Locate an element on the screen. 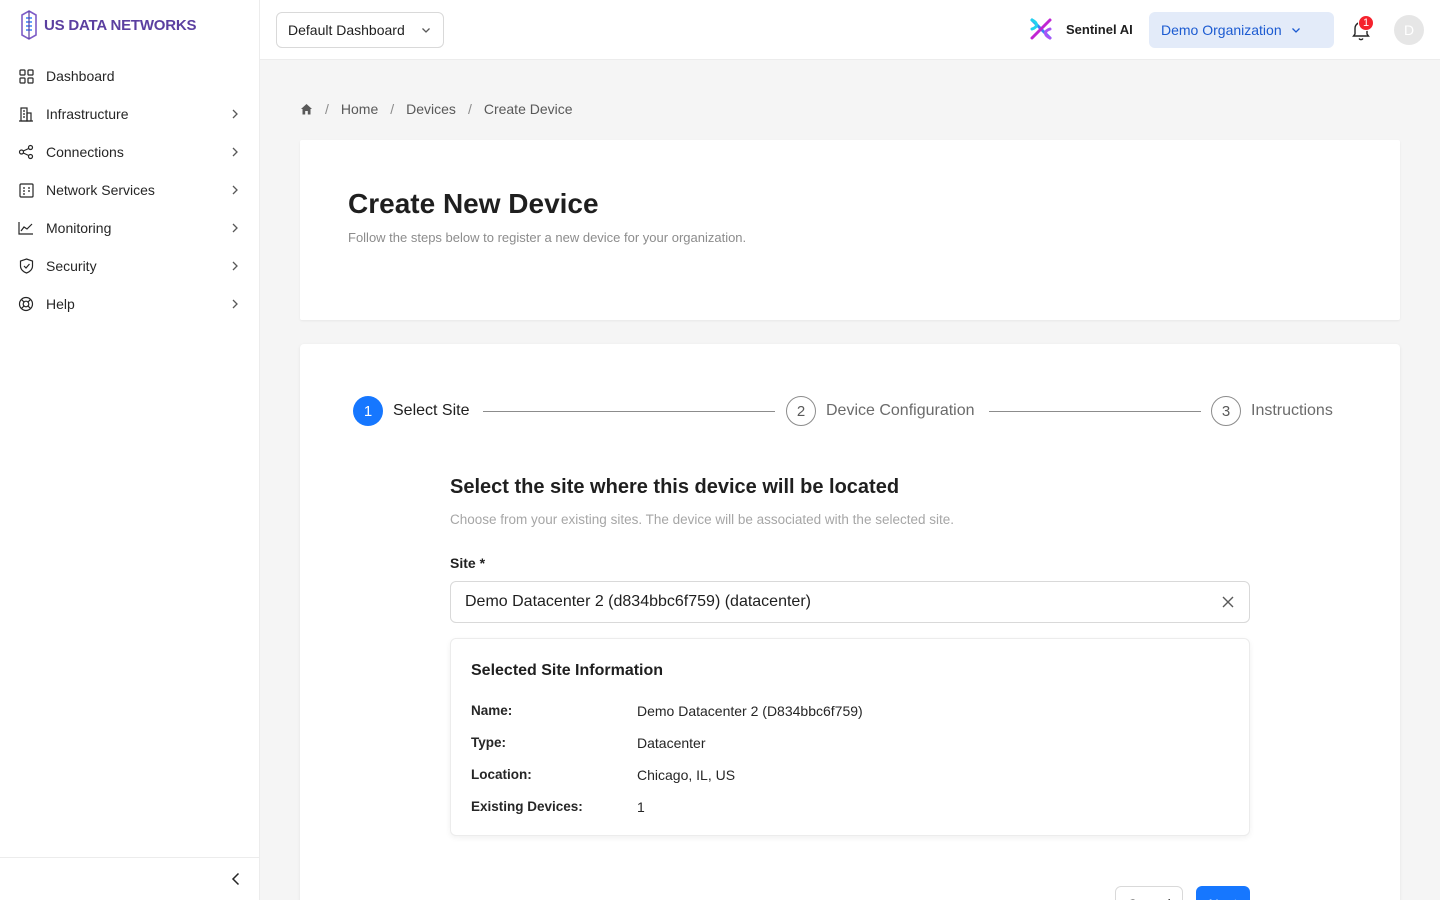 The image size is (1440, 900). sidebar-item-monitoring: Monitoring is located at coordinates (130, 228).